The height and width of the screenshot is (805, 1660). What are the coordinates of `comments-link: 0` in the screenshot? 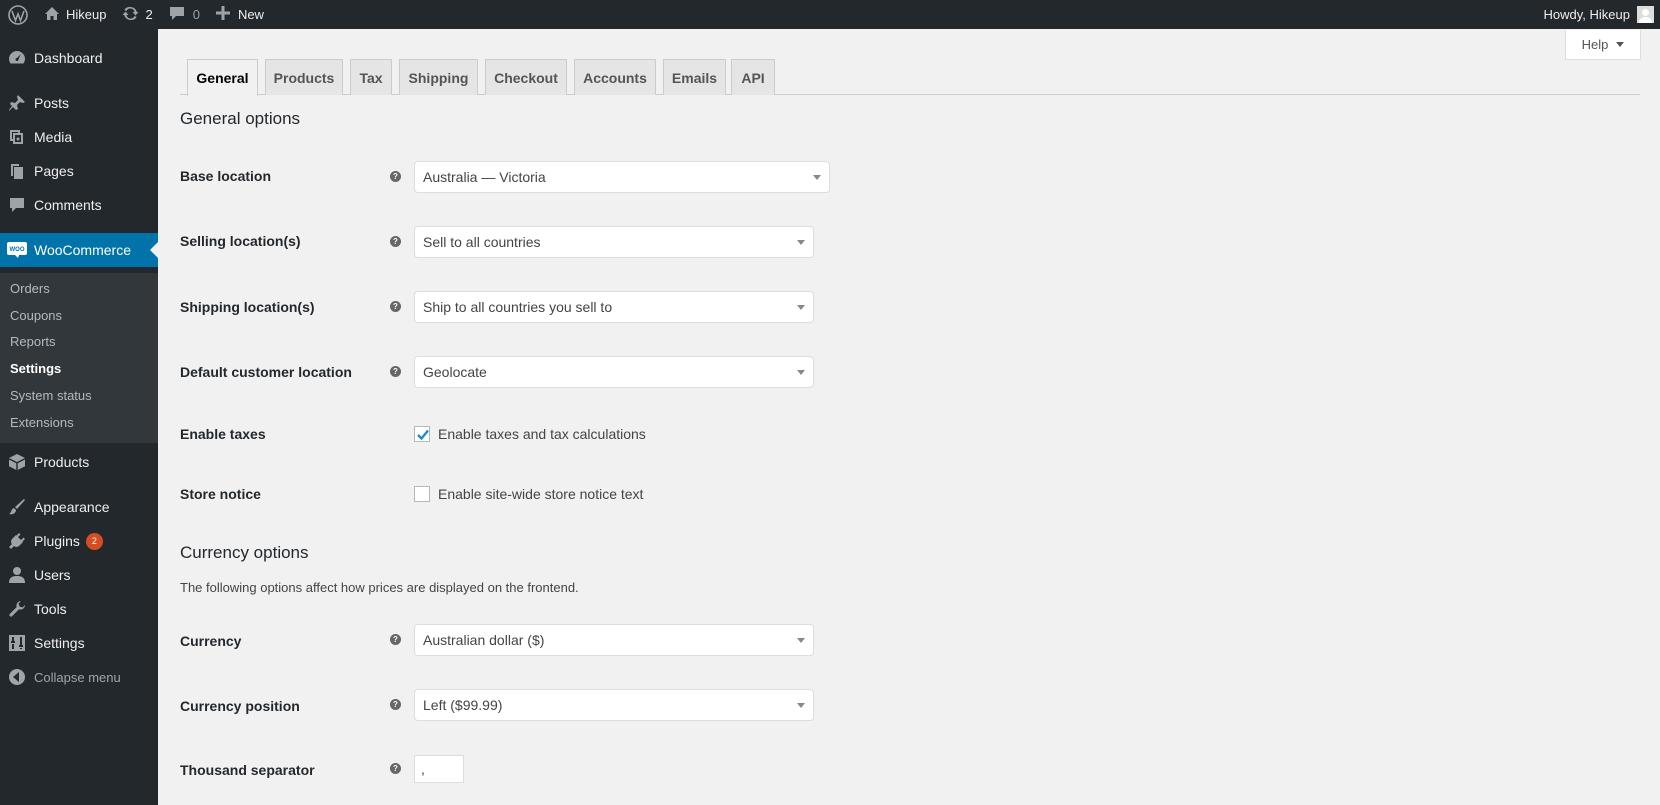 It's located at (184, 14).